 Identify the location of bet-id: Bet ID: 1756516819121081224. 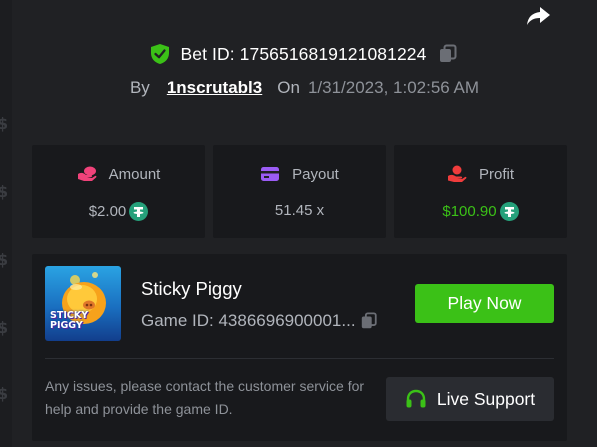
(303, 53).